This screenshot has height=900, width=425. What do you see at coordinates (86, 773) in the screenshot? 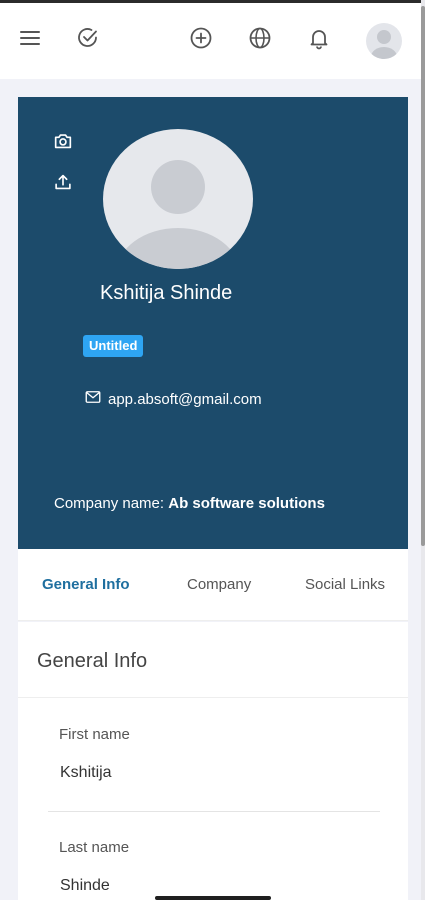
I see `first-name-value: Kshitija` at bounding box center [86, 773].